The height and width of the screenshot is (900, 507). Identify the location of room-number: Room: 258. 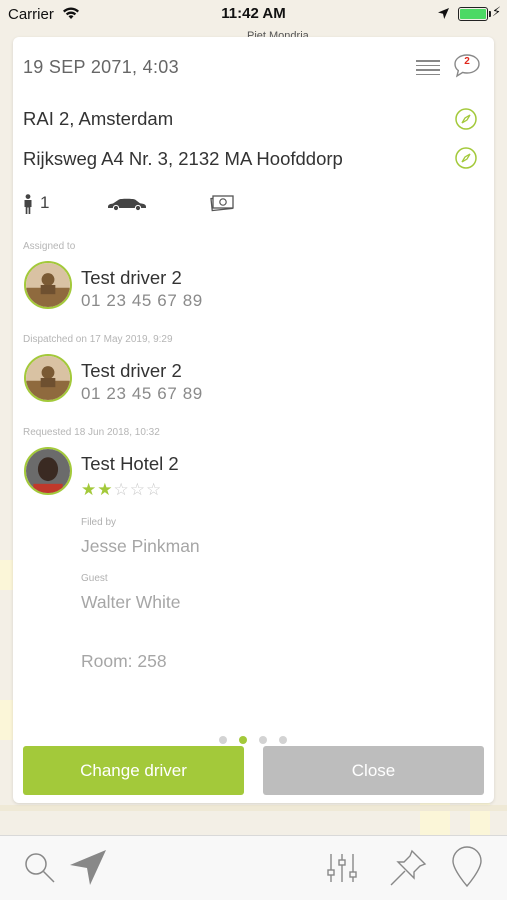
(124, 661).